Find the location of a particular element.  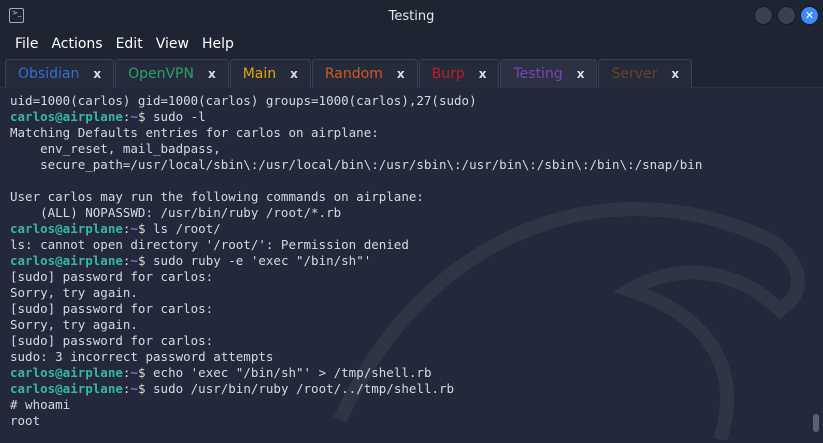

command-text: sudo /usr/bin/ruby /root/../tmp/shell.rb is located at coordinates (304, 388).